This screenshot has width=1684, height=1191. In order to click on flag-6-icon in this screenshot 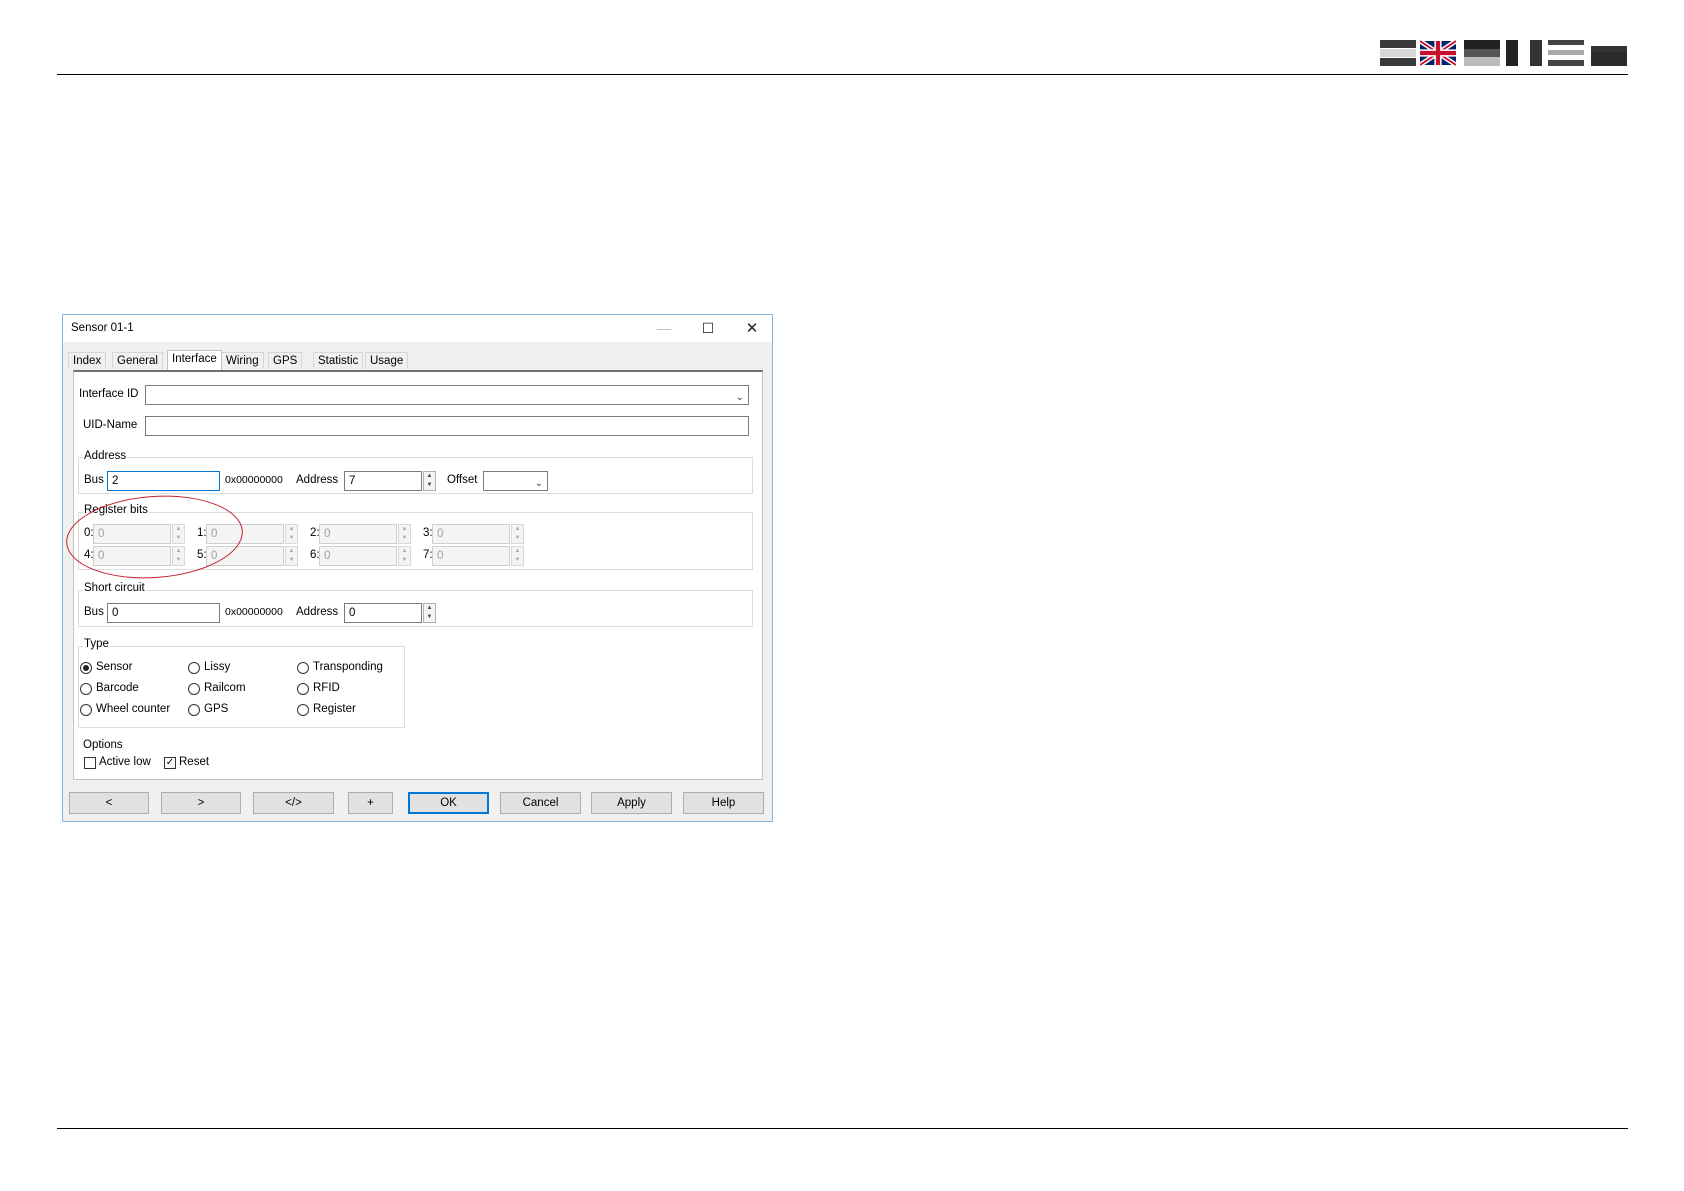, I will do `click(1609, 53)`.